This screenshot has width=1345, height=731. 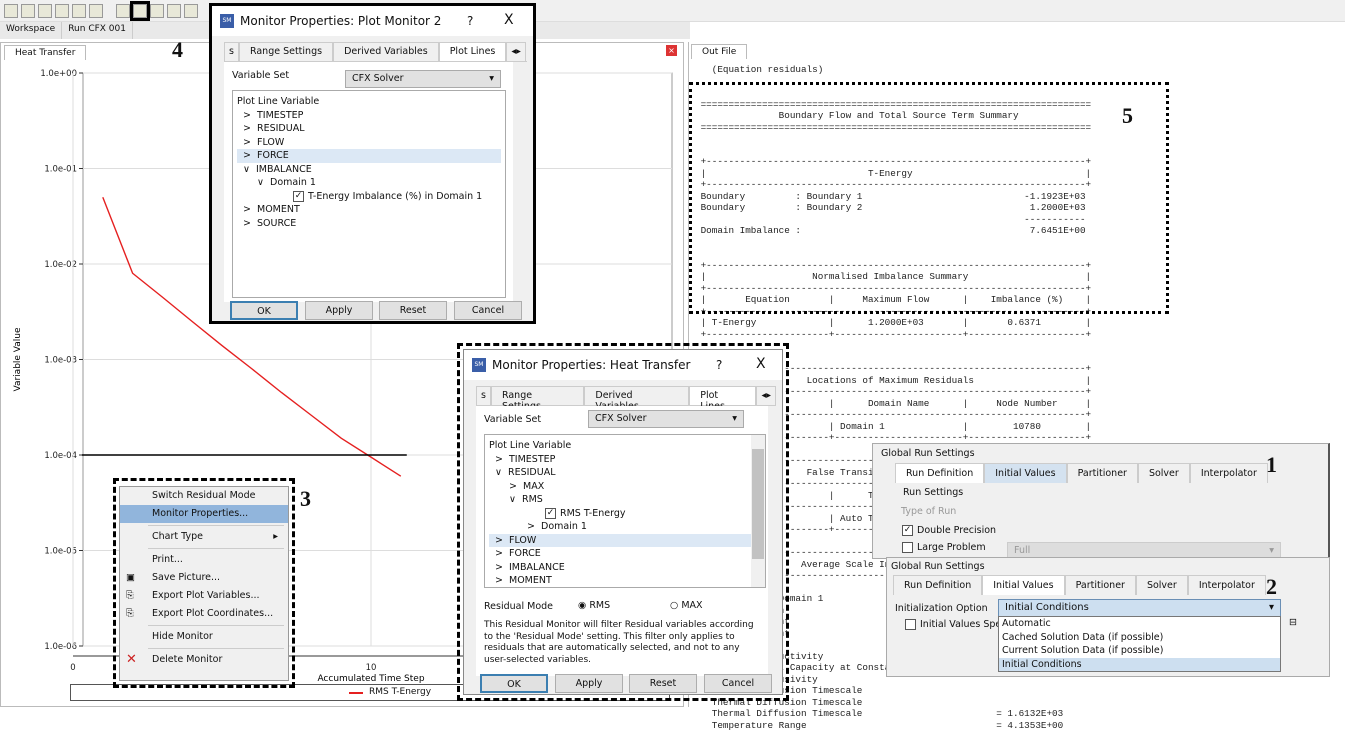 I want to click on y-tick-label: 1.0e-03, so click(x=60, y=361).